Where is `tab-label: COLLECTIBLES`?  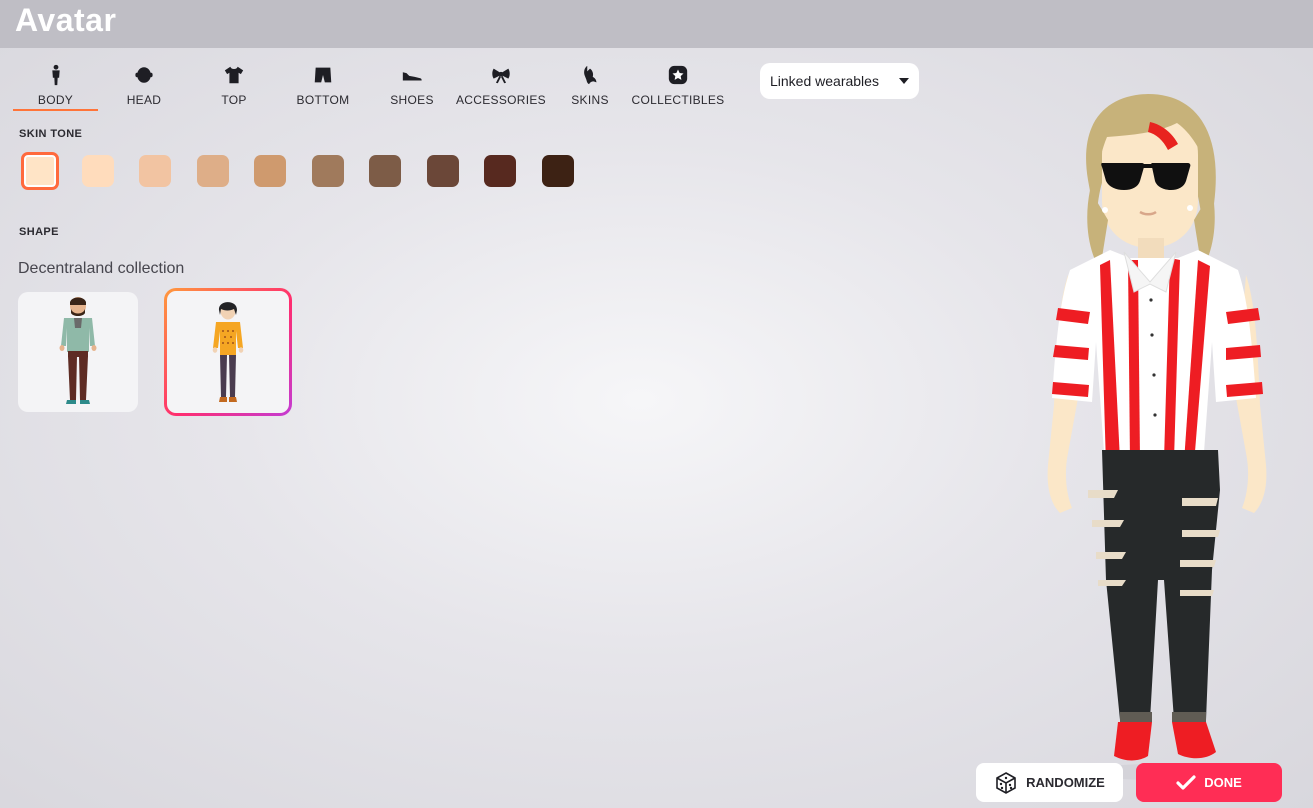 tab-label: COLLECTIBLES is located at coordinates (678, 100).